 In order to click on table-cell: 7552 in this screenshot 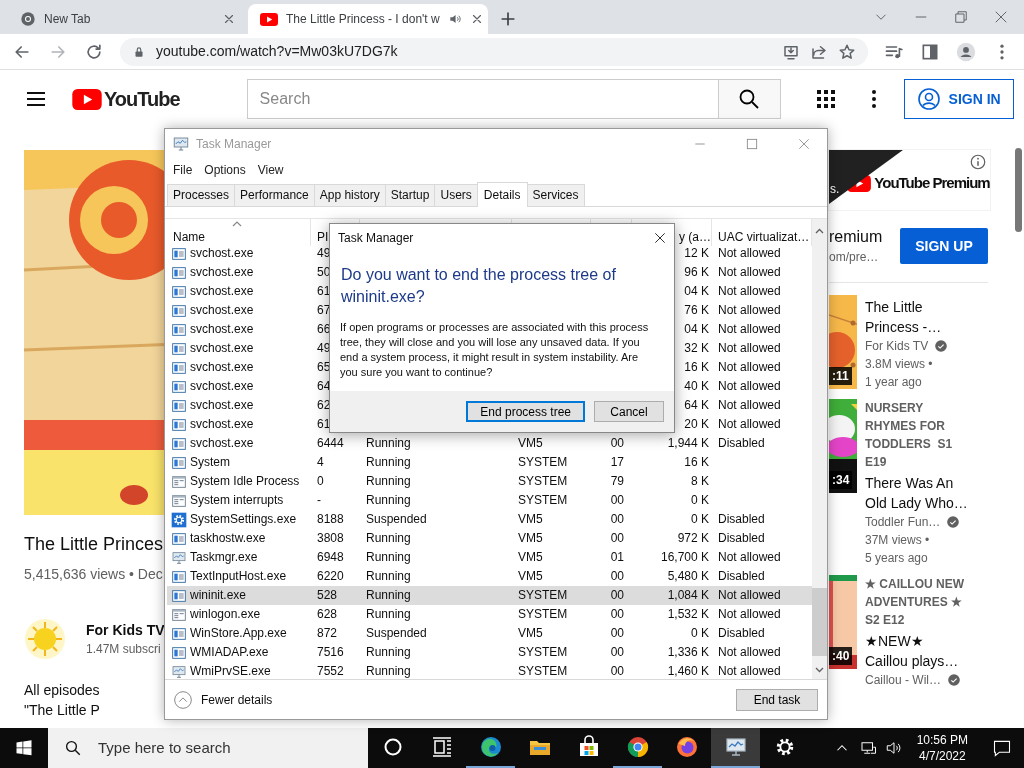, I will do `click(330, 671)`.